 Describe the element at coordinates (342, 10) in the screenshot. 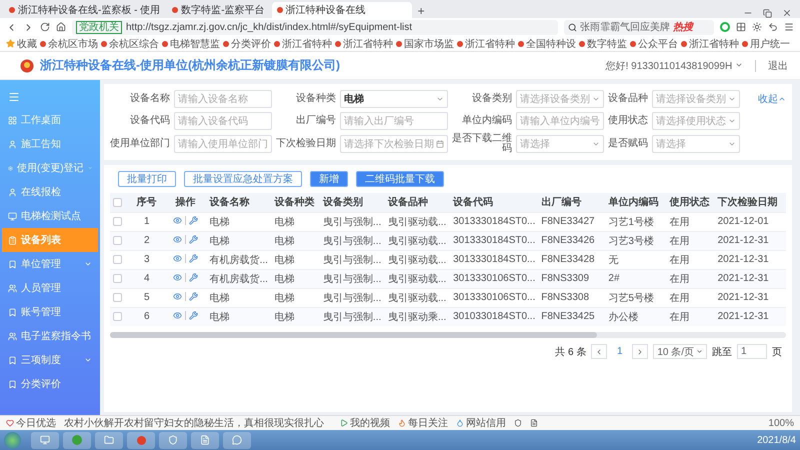

I see `browser-tab: 浙江特种设备在线` at that location.